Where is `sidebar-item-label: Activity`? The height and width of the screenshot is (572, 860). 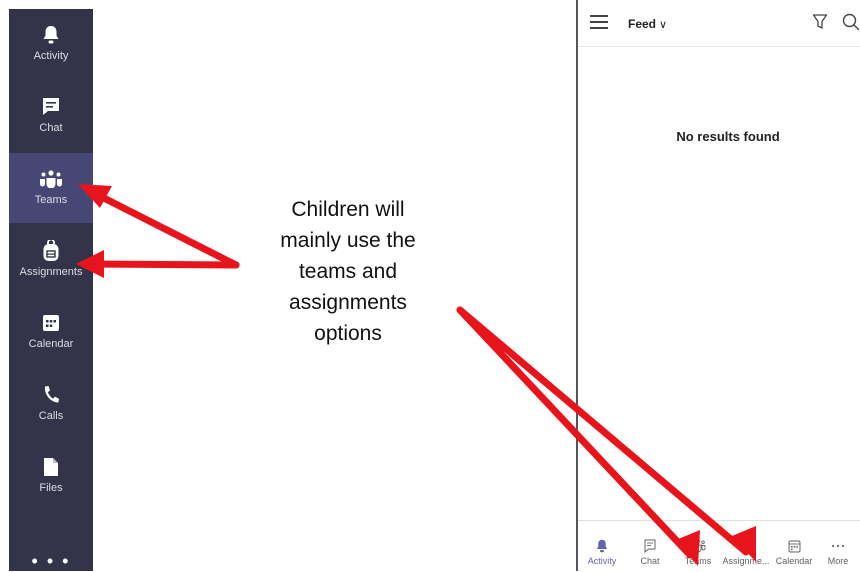 sidebar-item-label: Activity is located at coordinates (51, 56).